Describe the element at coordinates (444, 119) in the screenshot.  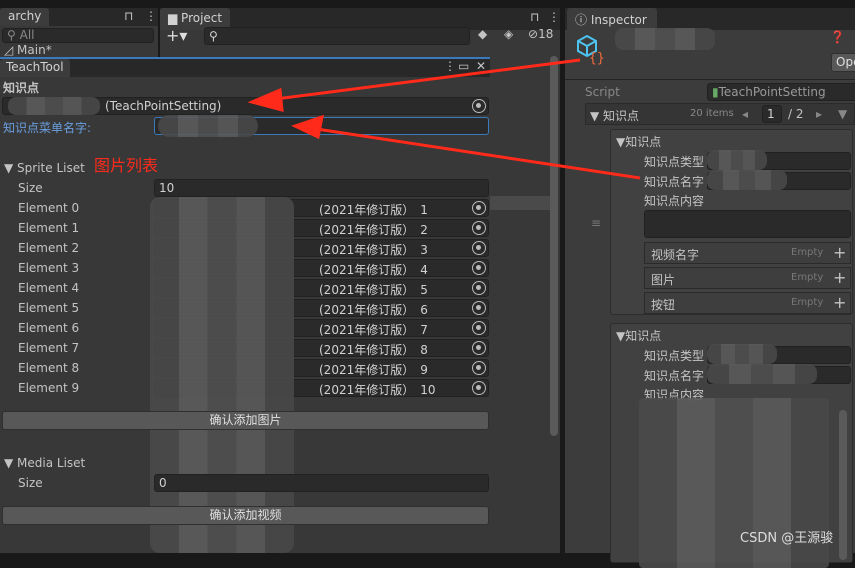
I see `annotation-arrows` at that location.